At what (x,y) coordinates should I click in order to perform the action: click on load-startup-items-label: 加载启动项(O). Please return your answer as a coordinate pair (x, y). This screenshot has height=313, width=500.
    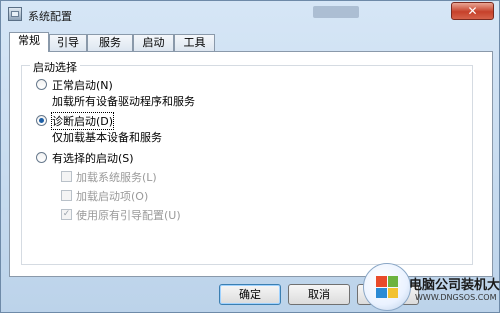
    Looking at the image, I should click on (112, 196).